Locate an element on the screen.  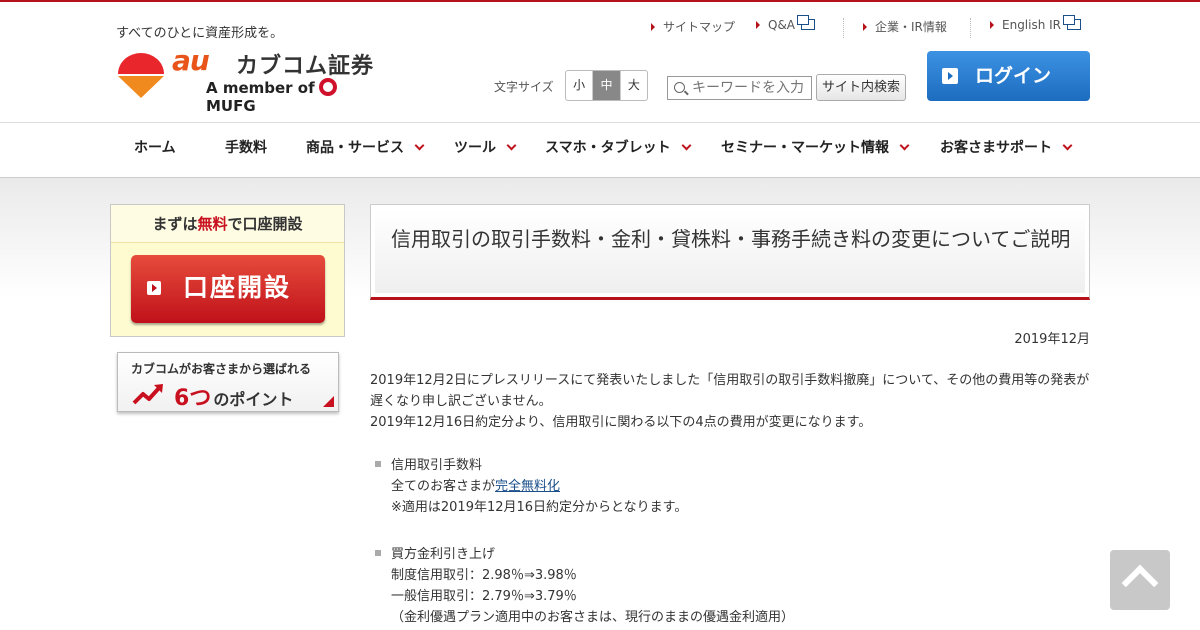
nav-item-tools: ツール is located at coordinates (485, 150).